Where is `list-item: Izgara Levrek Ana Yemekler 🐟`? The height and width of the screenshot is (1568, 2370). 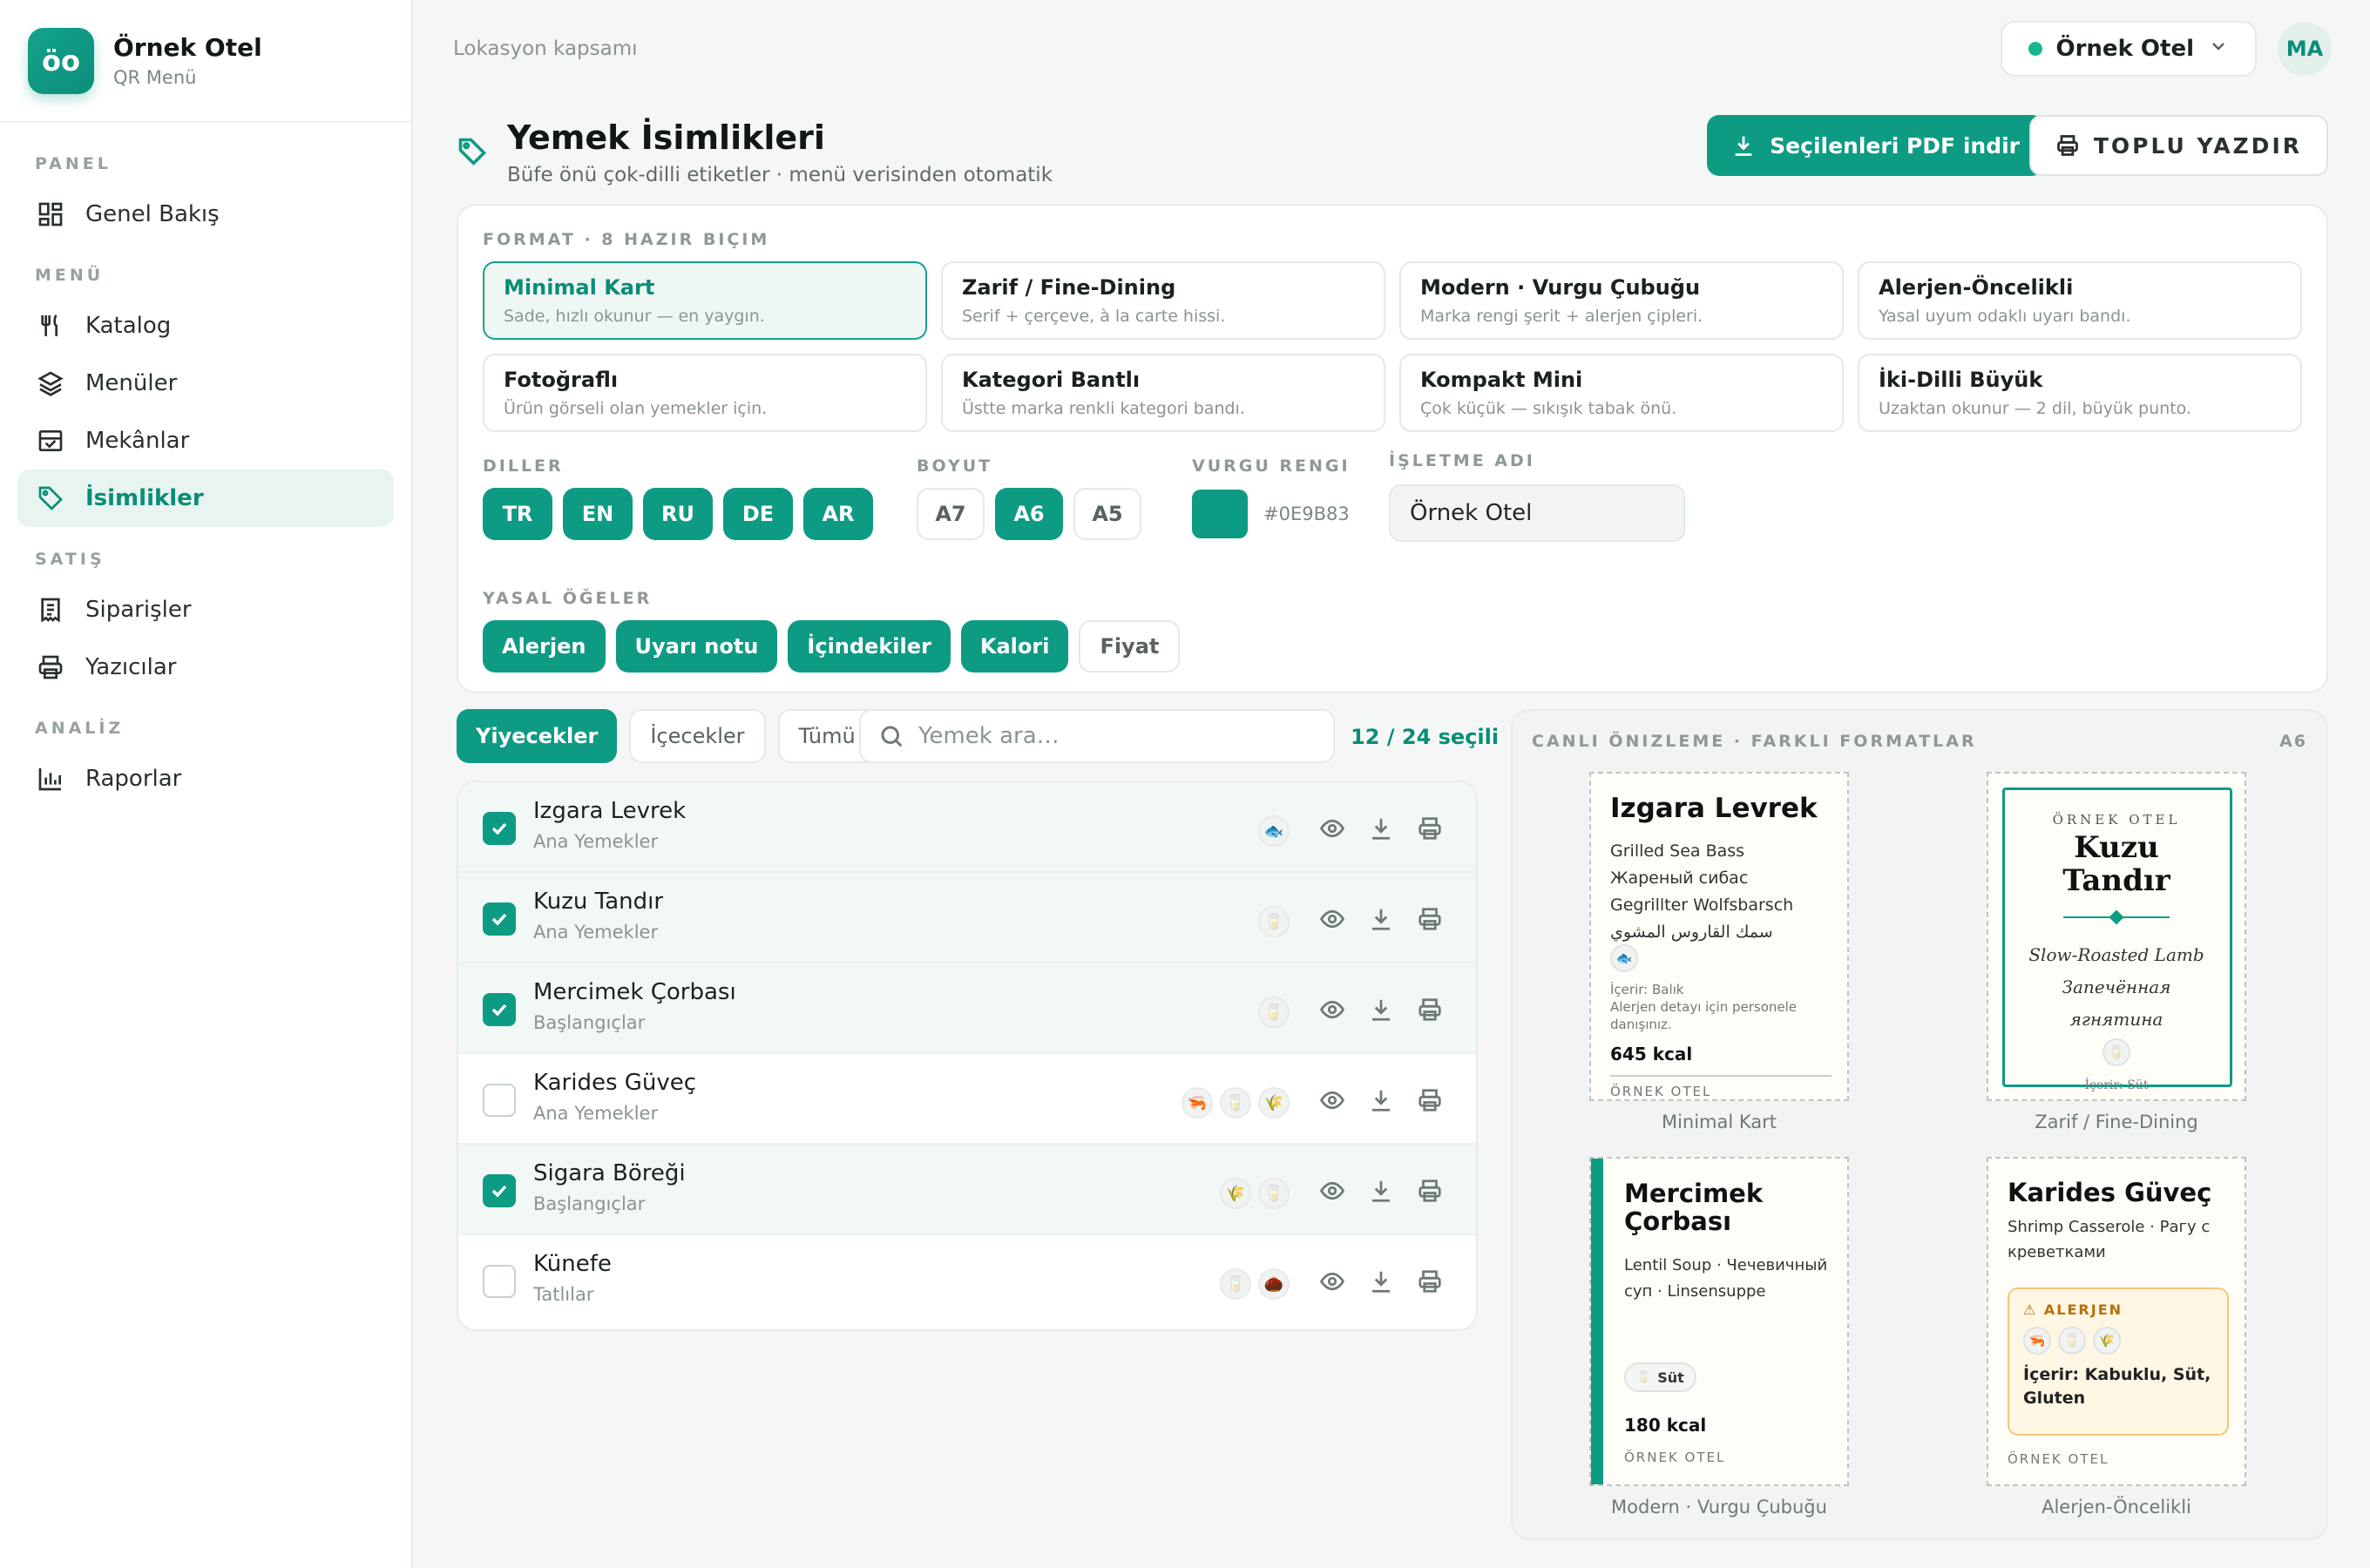
list-item: Izgara Levrek Ana Yemekler 🐟 is located at coordinates (967, 827).